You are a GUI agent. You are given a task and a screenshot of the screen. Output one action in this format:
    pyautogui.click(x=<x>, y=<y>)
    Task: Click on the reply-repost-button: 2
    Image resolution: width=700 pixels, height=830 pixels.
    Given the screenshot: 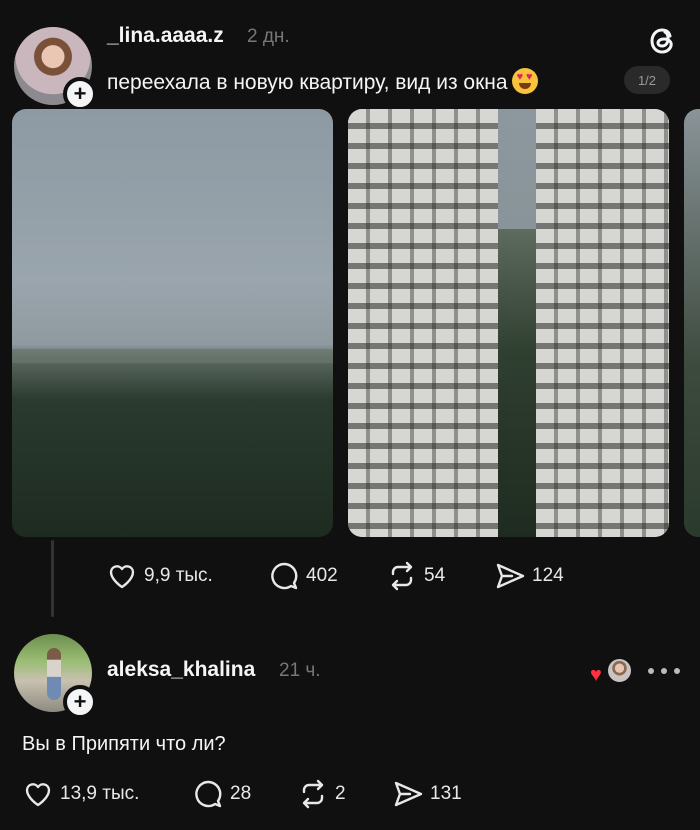 What is the action you would take?
    pyautogui.click(x=344, y=794)
    